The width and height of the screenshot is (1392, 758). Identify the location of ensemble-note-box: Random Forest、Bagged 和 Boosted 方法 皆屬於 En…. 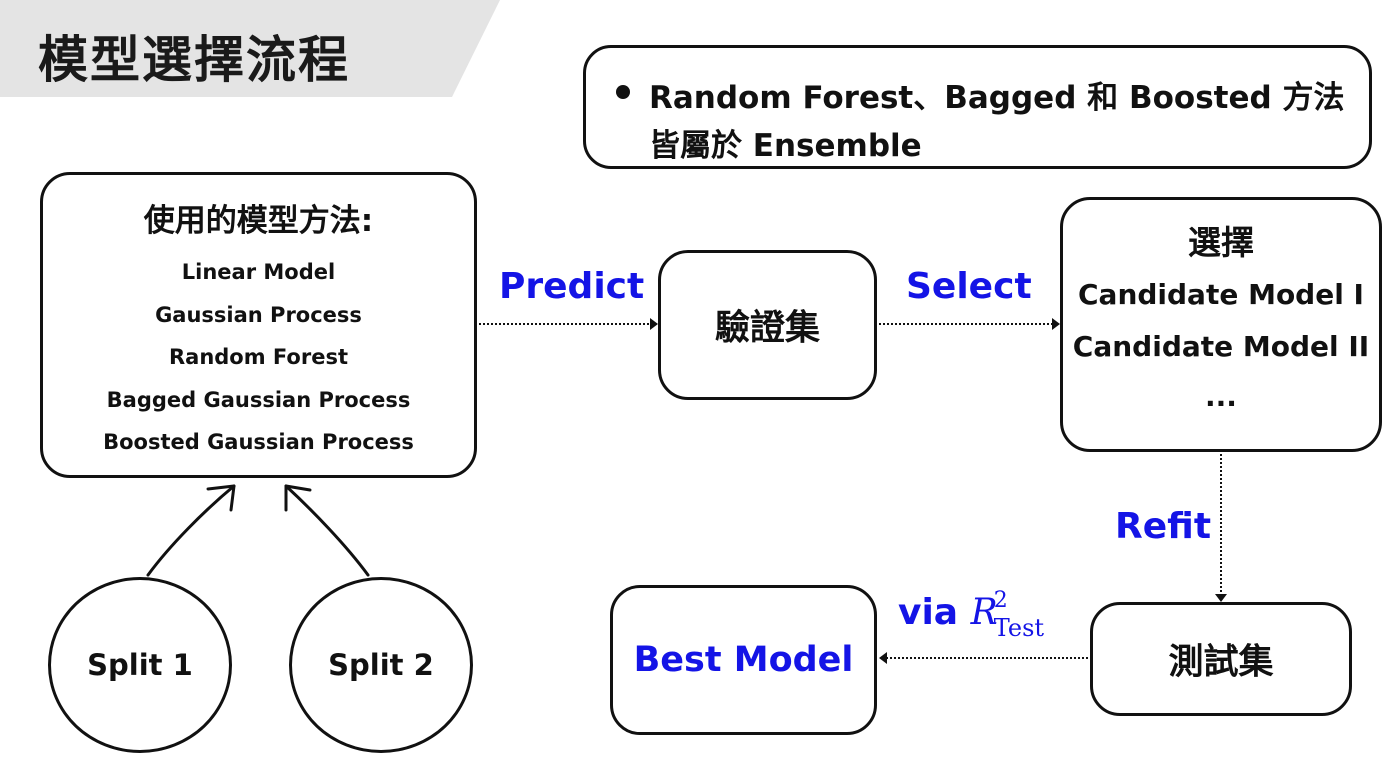
(977, 107).